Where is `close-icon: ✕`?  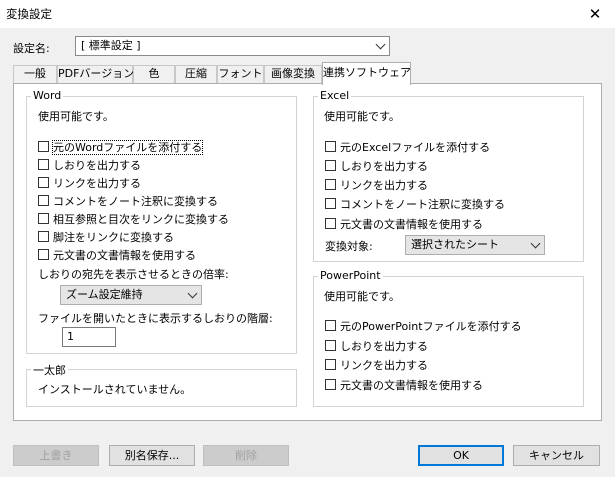
close-icon: ✕ is located at coordinates (595, 14).